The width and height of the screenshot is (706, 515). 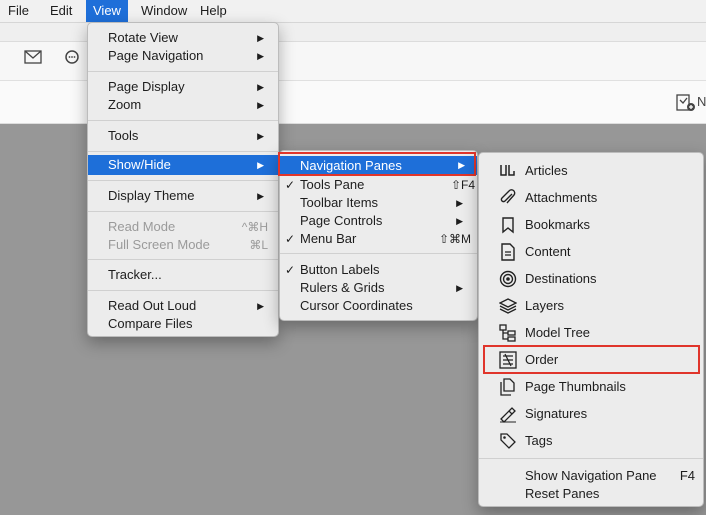 I want to click on menu-item-compare-files: Compare Files, so click(x=183, y=324).